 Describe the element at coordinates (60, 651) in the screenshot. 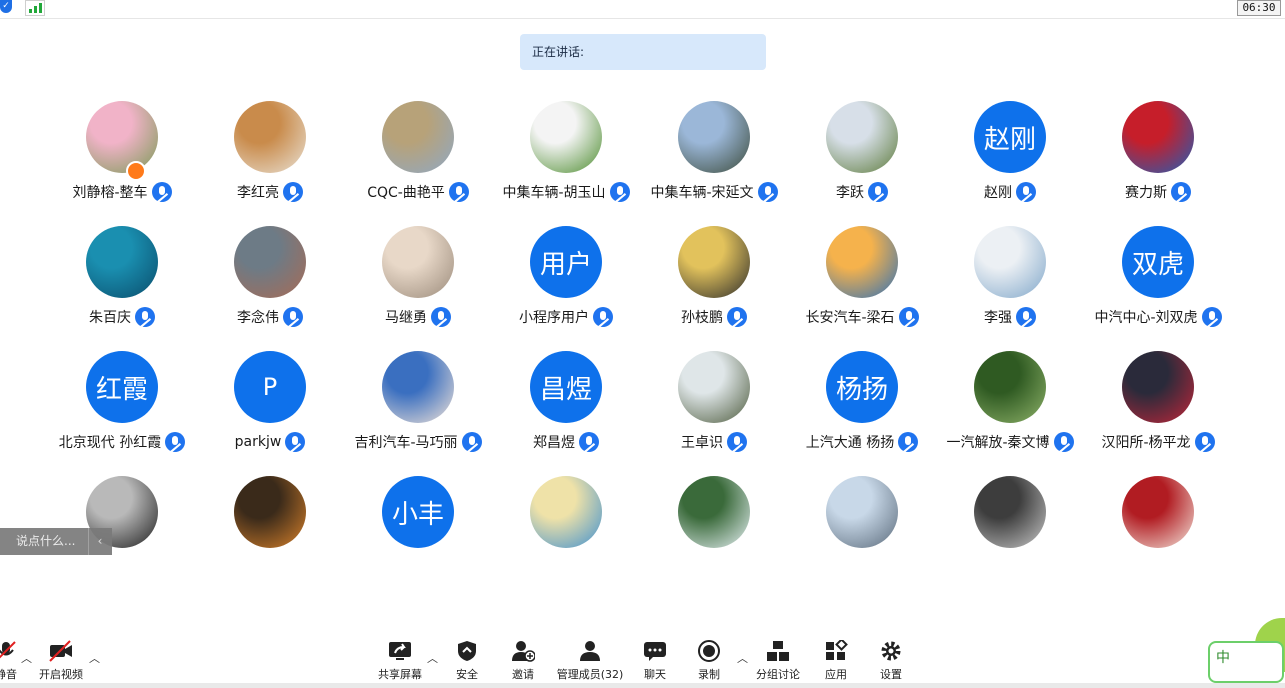

I see `video-off-icon` at that location.